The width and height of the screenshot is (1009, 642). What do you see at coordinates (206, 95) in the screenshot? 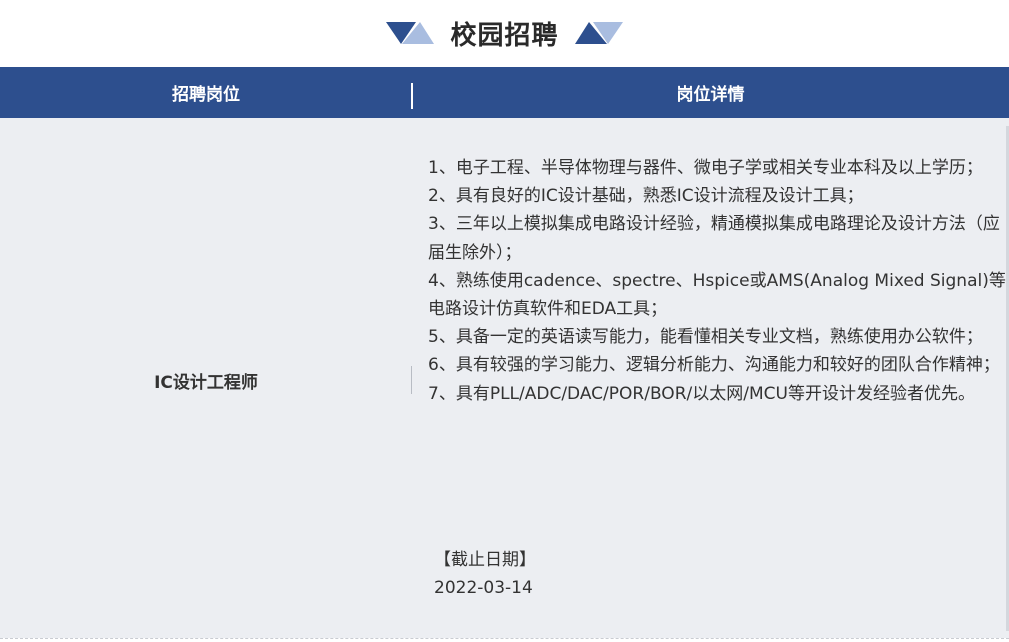
I see `header-position: 招聘岗位` at bounding box center [206, 95].